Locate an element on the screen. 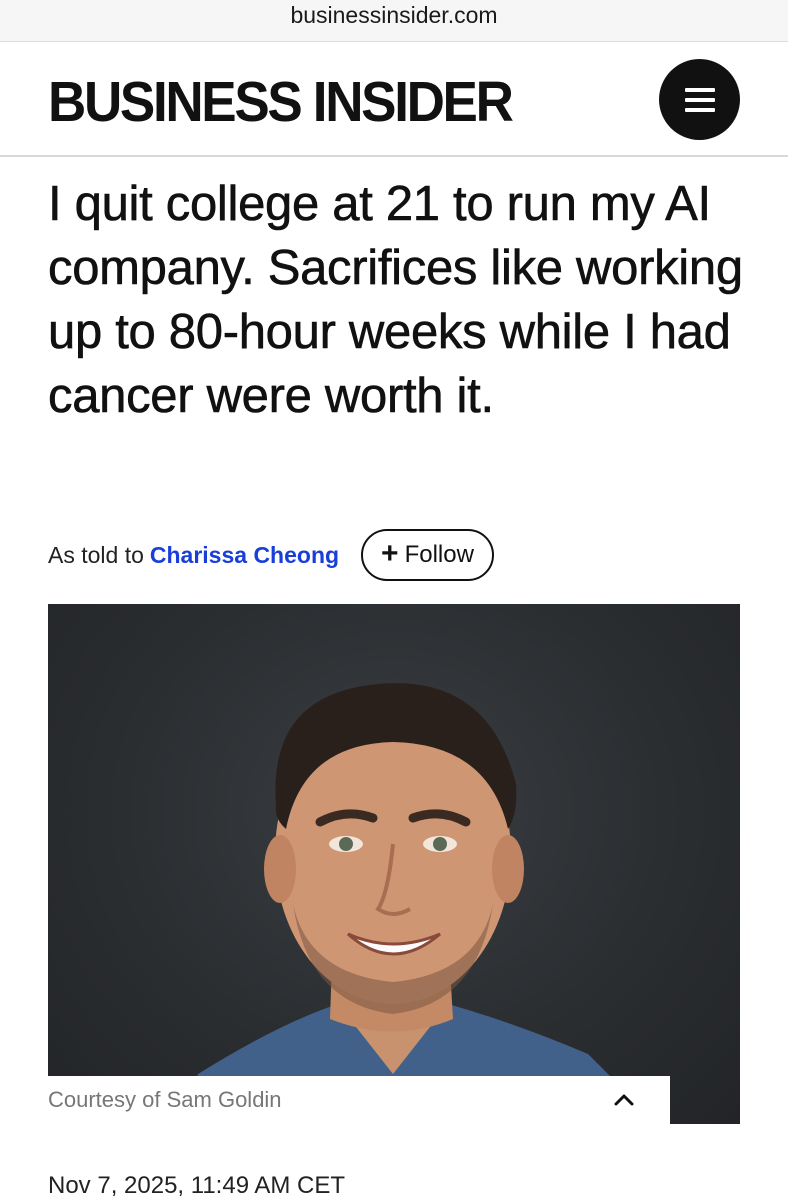 Image resolution: width=788 pixels, height=1200 pixels. photo-caption: Courtesy of Sam Goldin is located at coordinates (165, 1099).